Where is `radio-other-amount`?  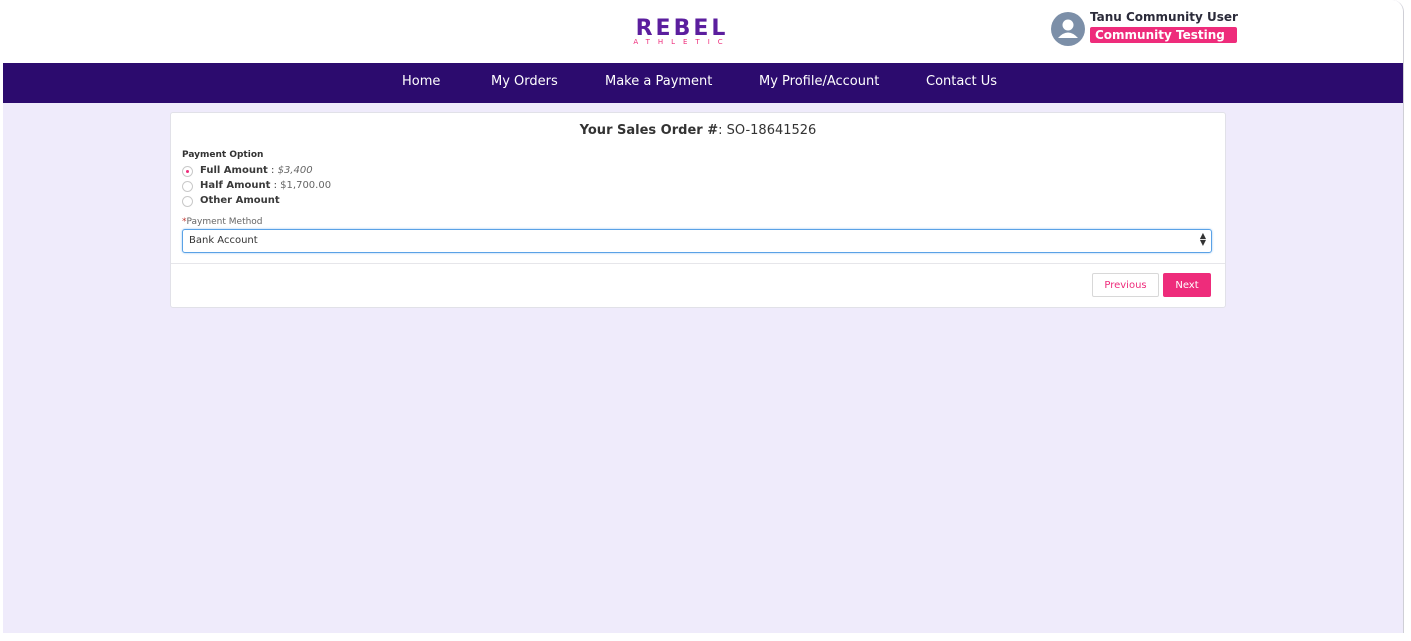
radio-other-amount is located at coordinates (187, 201).